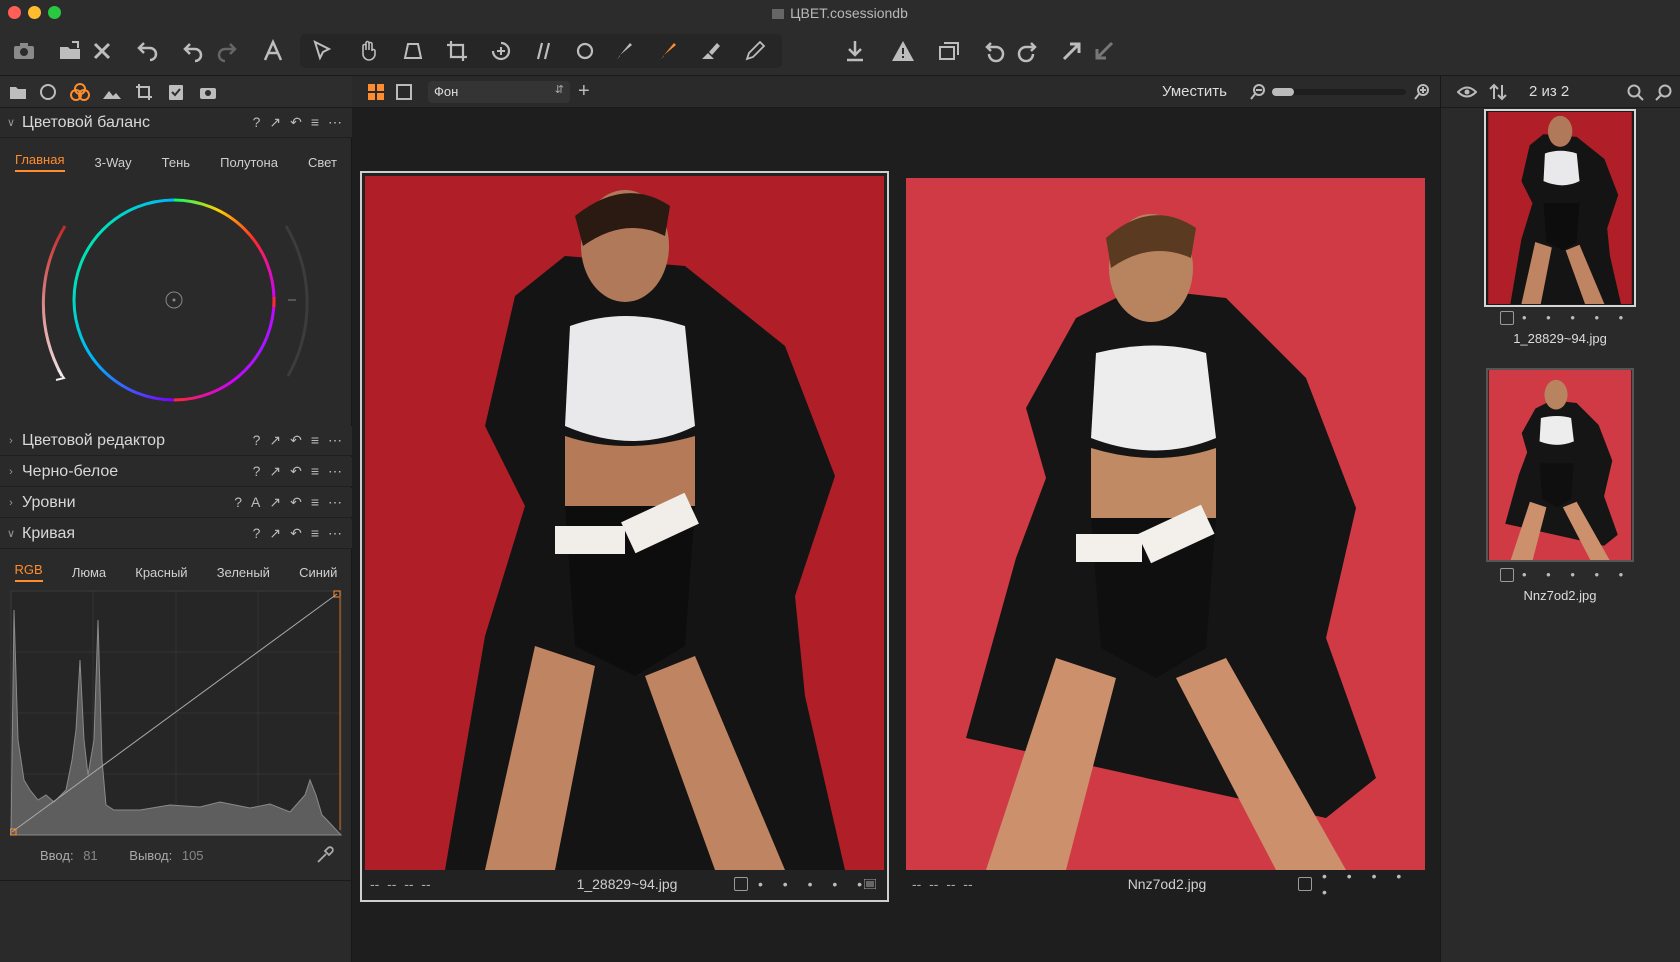 This screenshot has height=962, width=1680. I want to click on warning-icon, so click(903, 51).